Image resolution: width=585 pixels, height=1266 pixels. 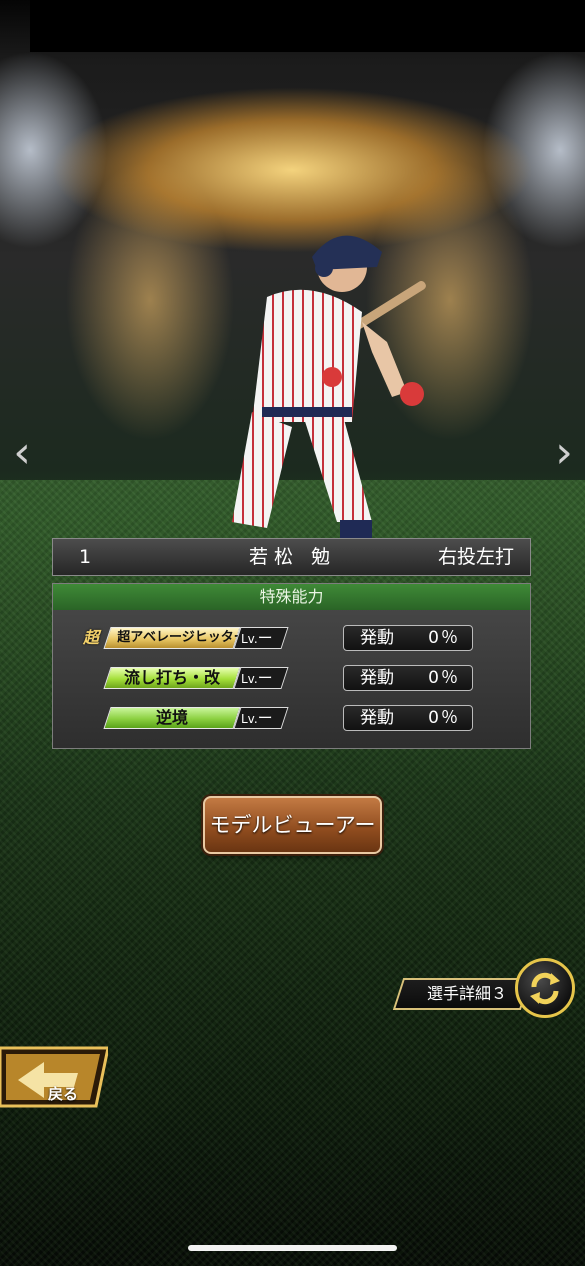 I want to click on ability-row: 流し打ち・改 Lv.ー 発動 0％, so click(x=292, y=679).